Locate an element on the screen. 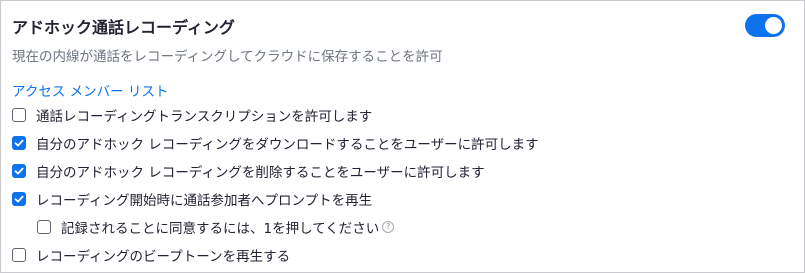 The image size is (805, 273). setting-title: アドホック通話レコーディング is located at coordinates (123, 27).